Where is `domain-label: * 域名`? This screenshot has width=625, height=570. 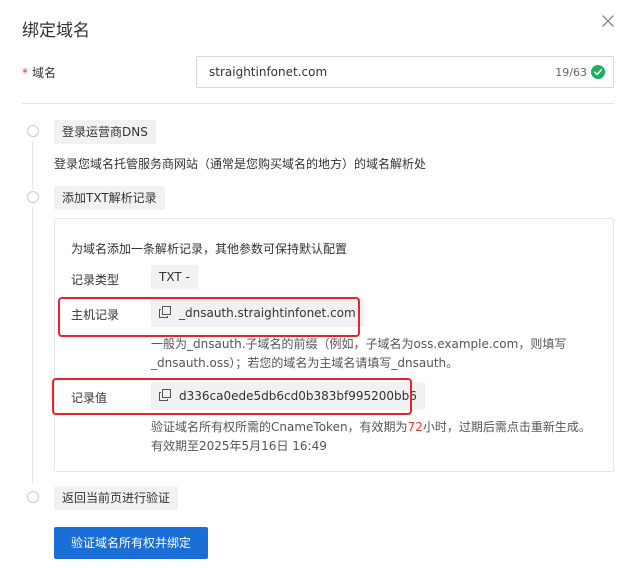
domain-label: * 域名 is located at coordinates (39, 72).